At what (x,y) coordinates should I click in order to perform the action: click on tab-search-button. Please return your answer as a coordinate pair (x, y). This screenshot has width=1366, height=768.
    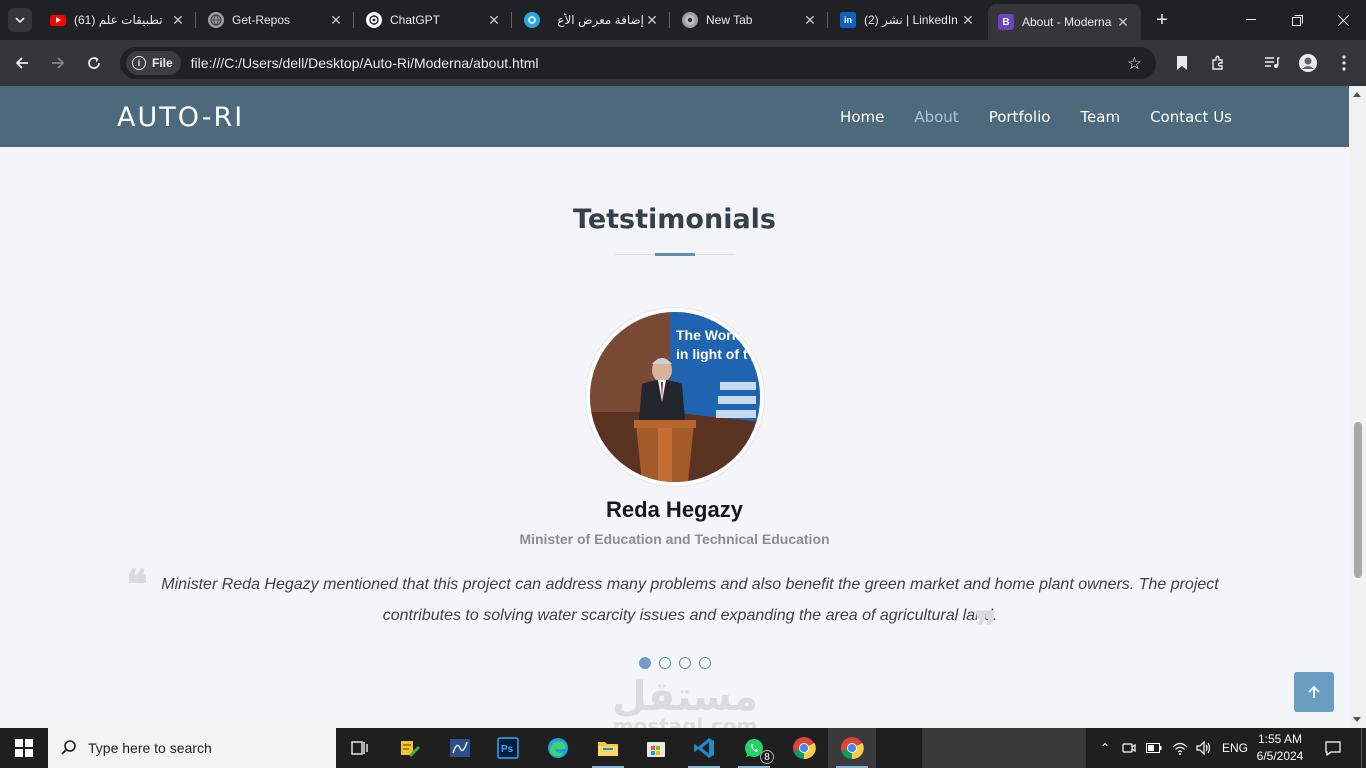
    Looking at the image, I should click on (20, 20).